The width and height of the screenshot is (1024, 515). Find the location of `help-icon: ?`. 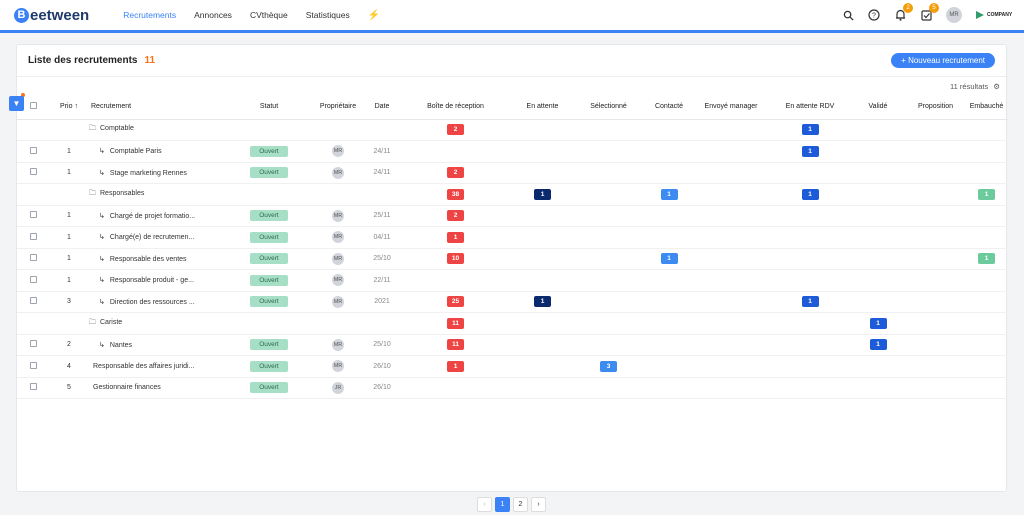

help-icon: ? is located at coordinates (874, 15).